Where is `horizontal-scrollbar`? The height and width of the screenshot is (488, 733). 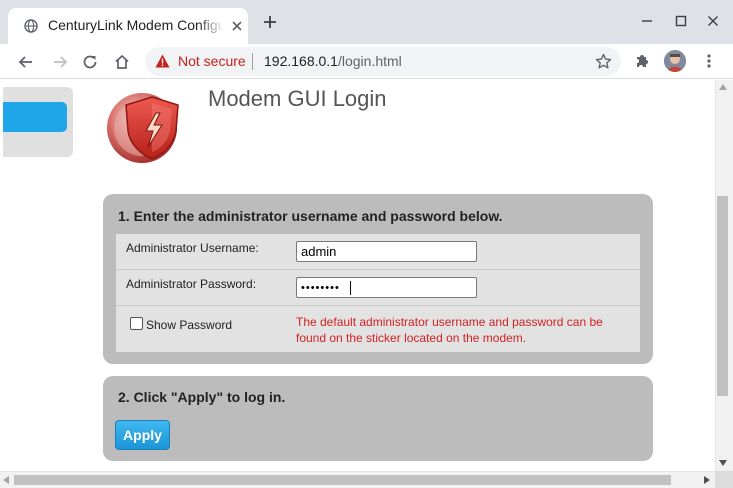
horizontal-scrollbar is located at coordinates (357, 479).